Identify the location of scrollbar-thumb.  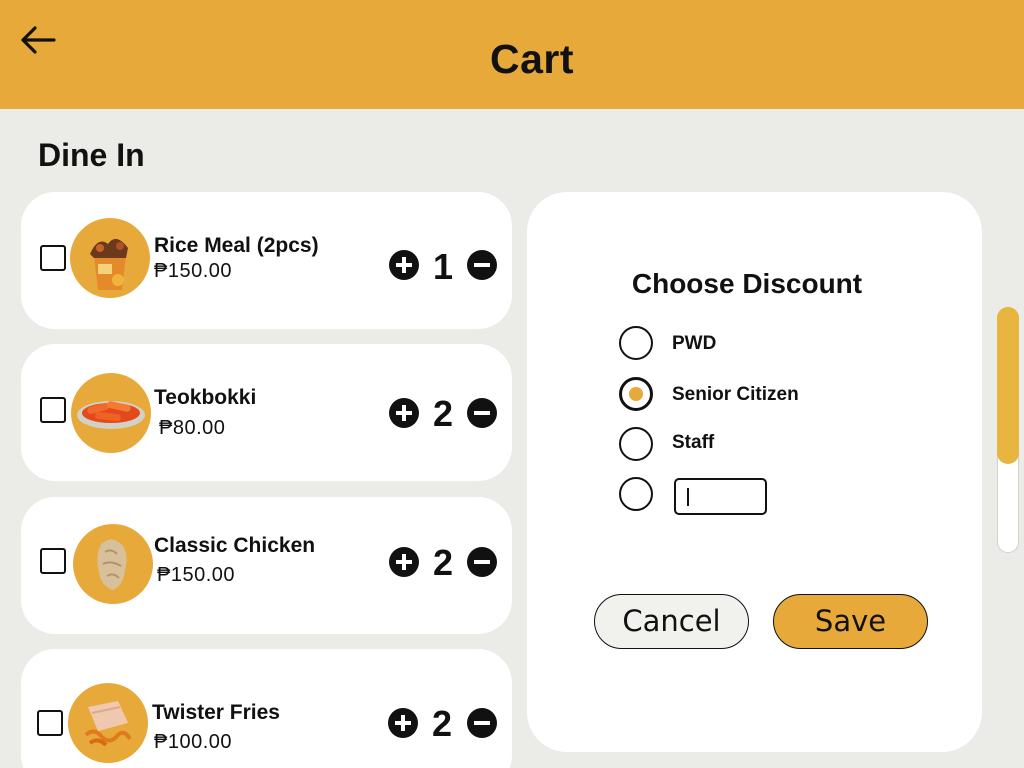
(1008, 385).